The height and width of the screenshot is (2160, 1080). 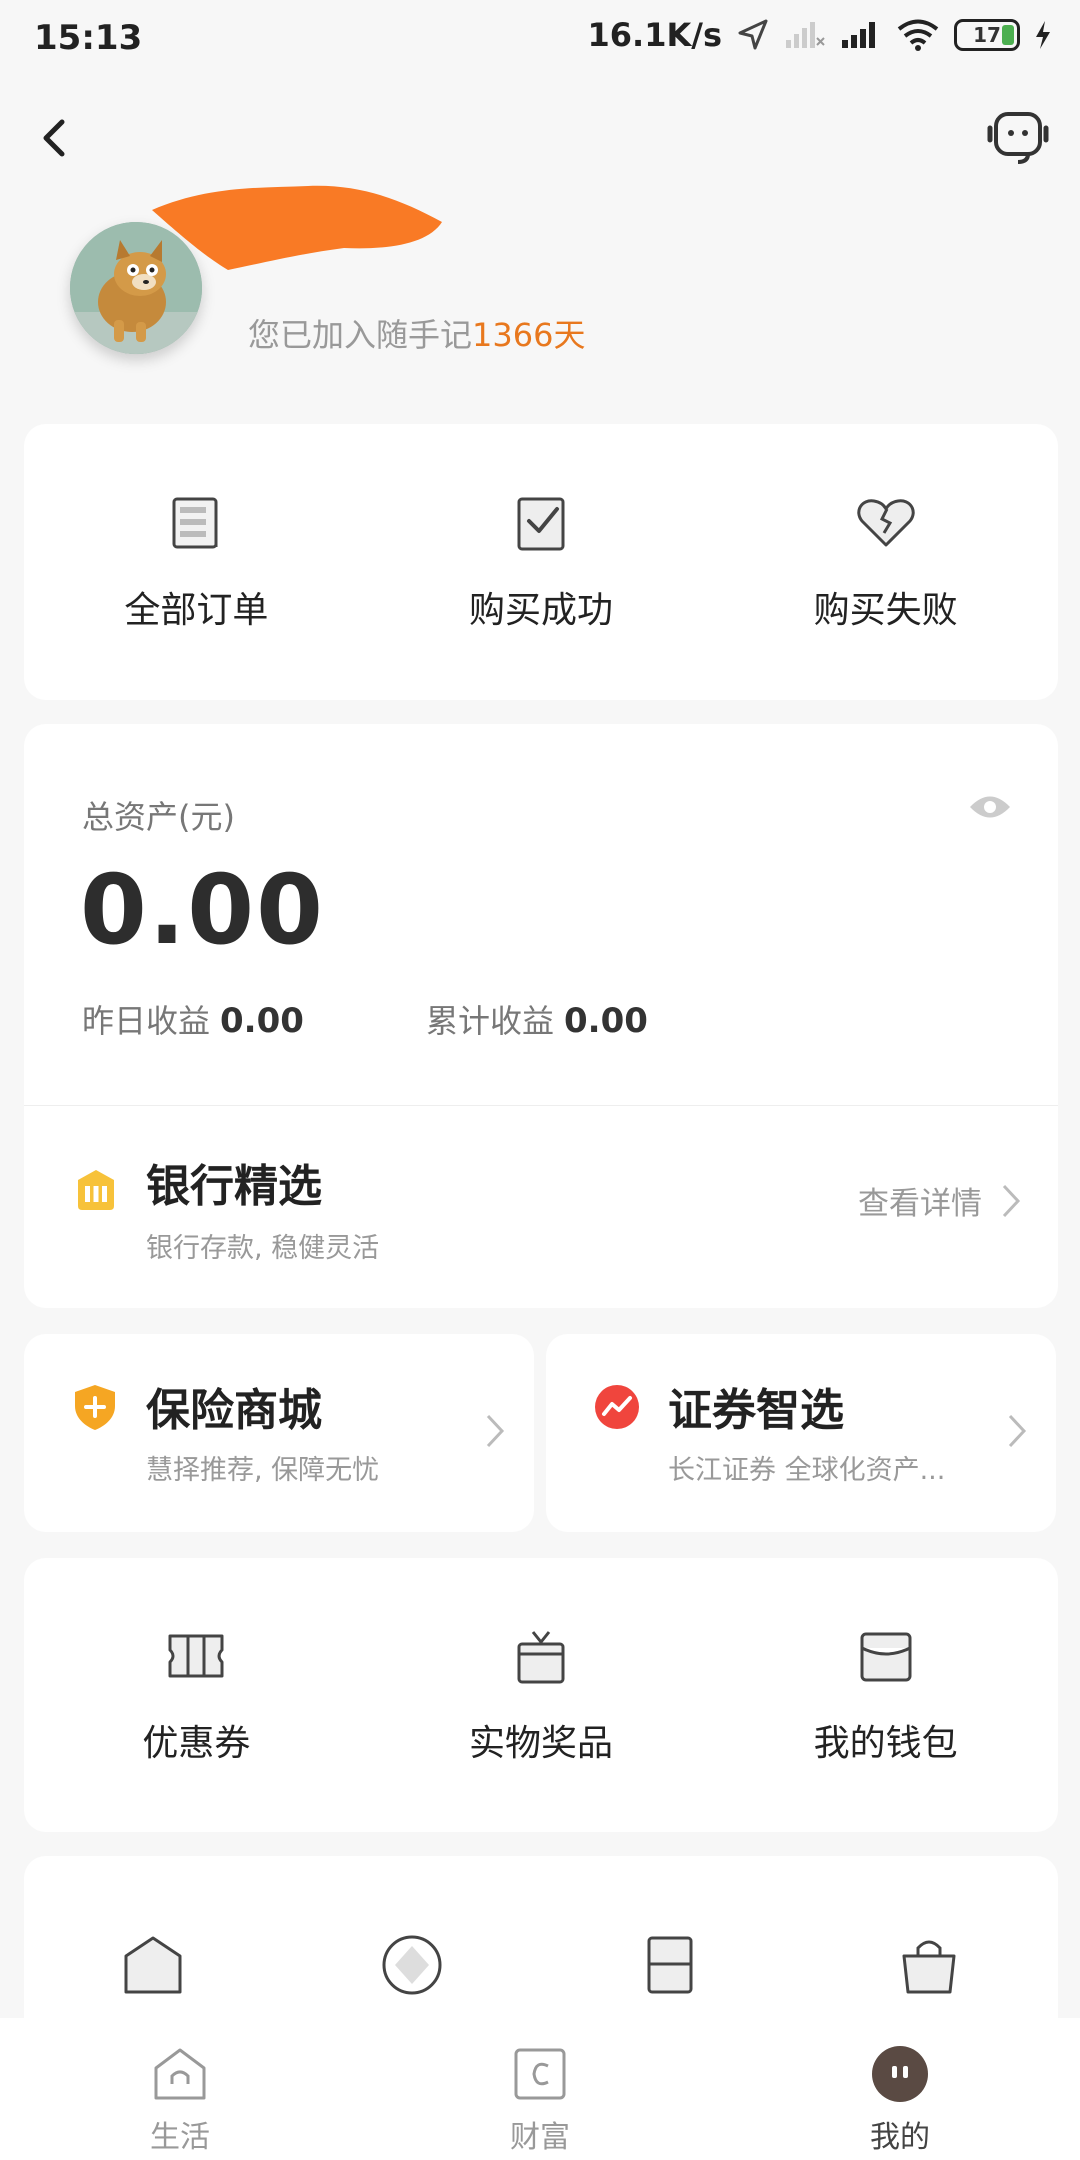 What do you see at coordinates (606, 1021) in the screenshot?
I see `cumulative-value: 0.00` at bounding box center [606, 1021].